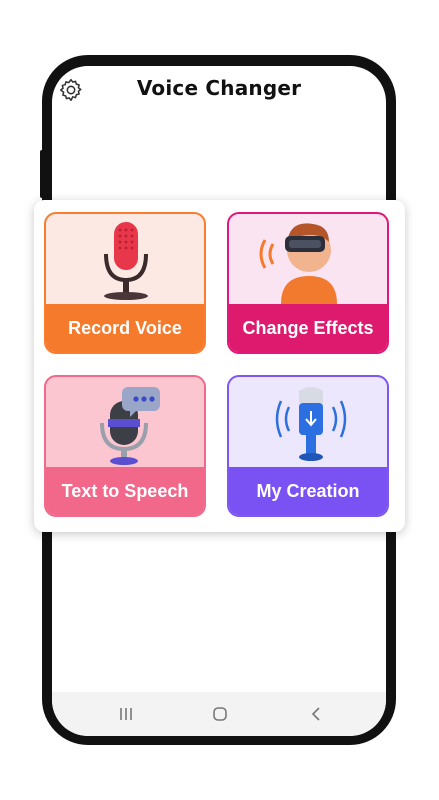  What do you see at coordinates (308, 328) in the screenshot?
I see `tile-label: Change Effects` at bounding box center [308, 328].